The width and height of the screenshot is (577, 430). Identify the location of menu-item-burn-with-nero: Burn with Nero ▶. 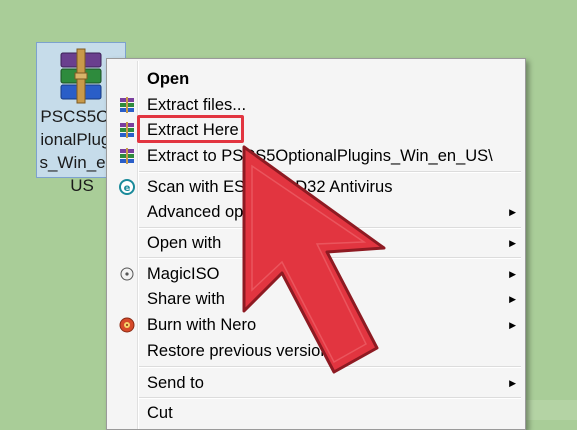
(316, 325).